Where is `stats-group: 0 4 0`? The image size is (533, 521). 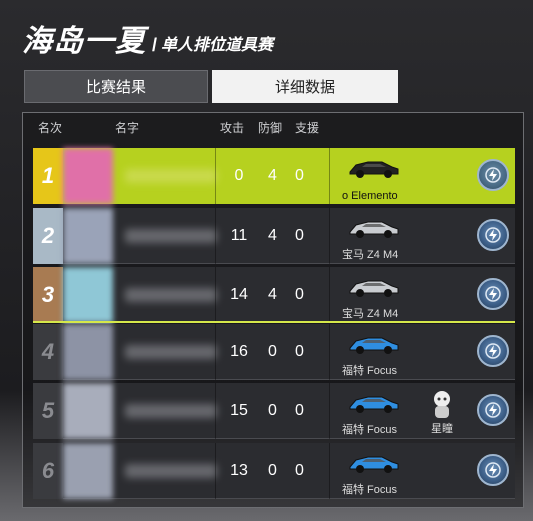
stats-group: 0 4 0 is located at coordinates (266, 176).